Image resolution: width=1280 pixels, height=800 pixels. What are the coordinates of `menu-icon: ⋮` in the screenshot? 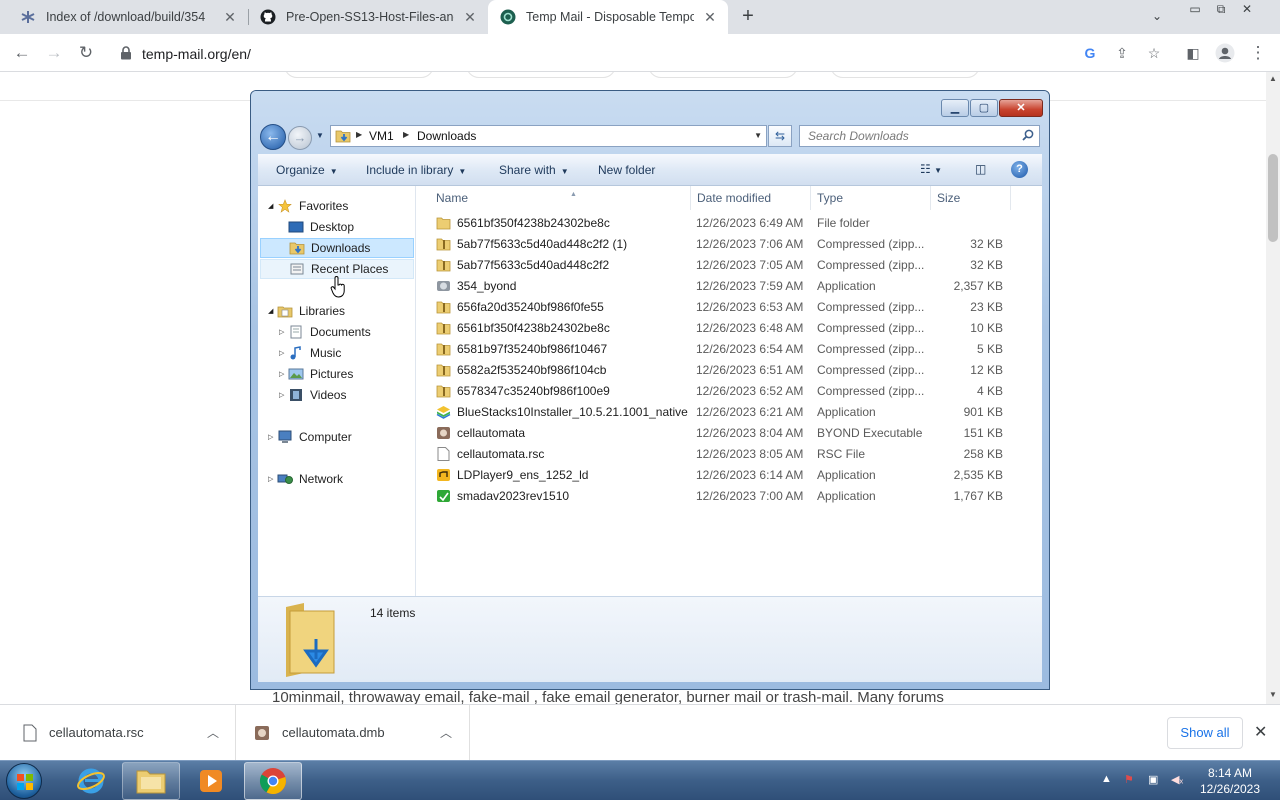 It's located at (1258, 53).